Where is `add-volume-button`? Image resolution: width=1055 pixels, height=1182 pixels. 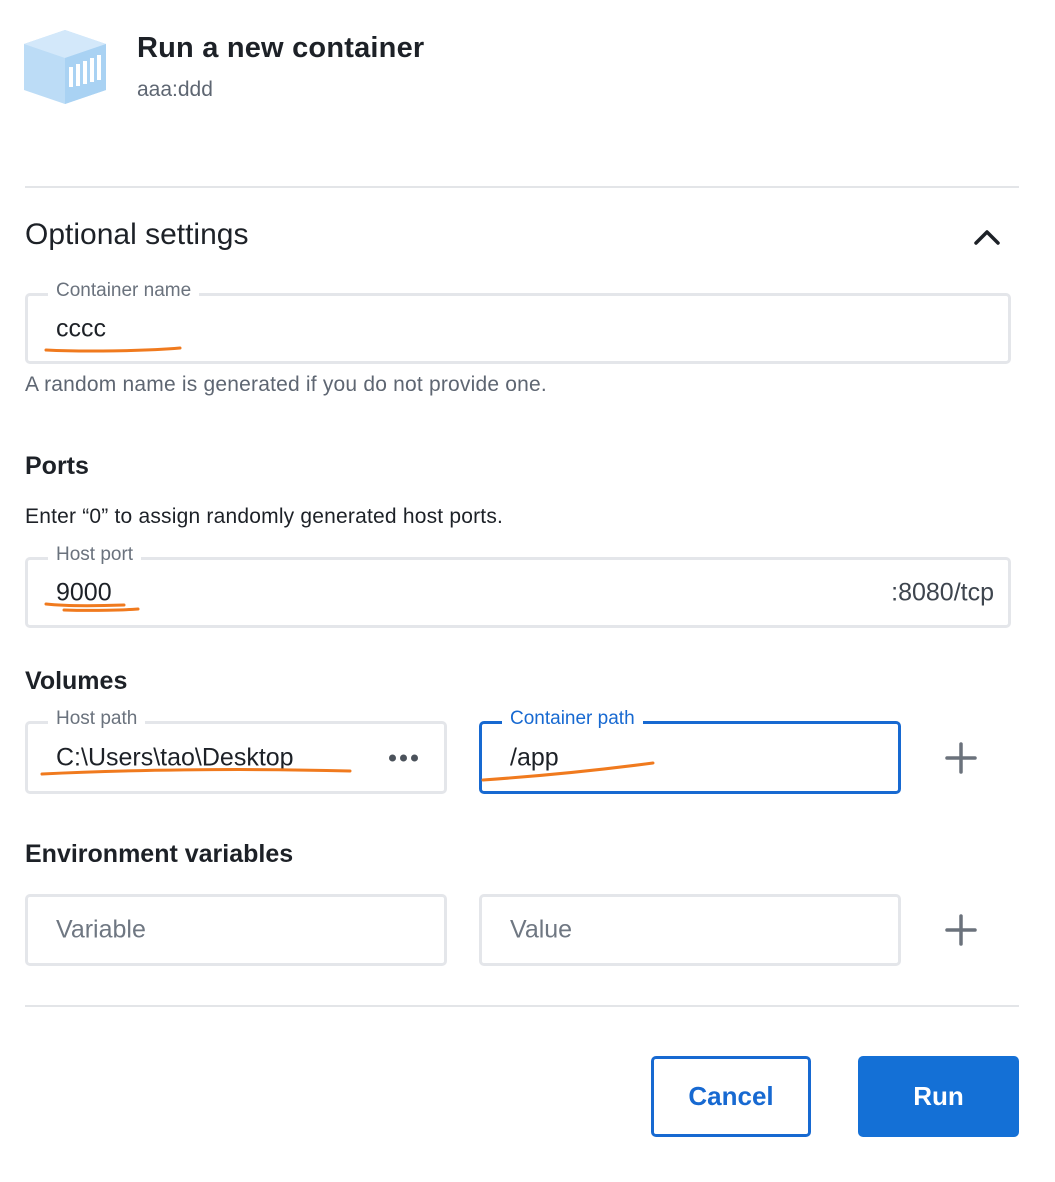 add-volume-button is located at coordinates (961, 758).